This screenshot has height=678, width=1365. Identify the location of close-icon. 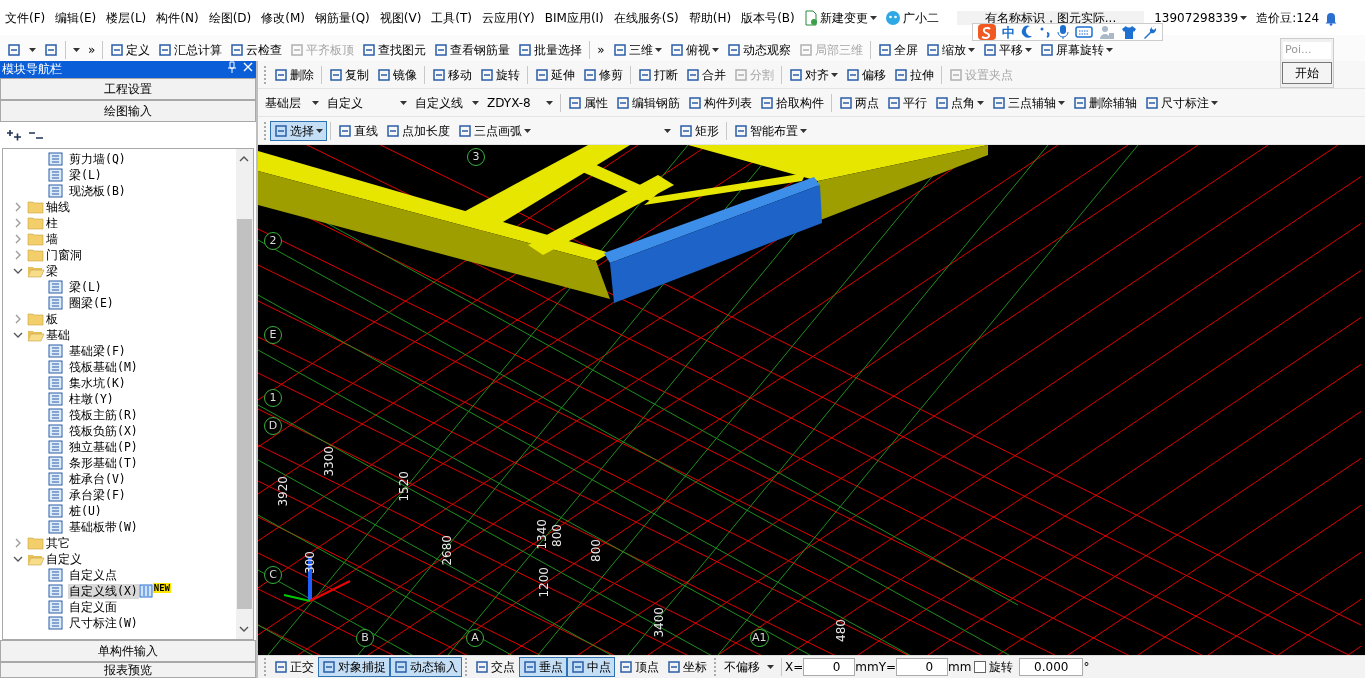
(248, 67).